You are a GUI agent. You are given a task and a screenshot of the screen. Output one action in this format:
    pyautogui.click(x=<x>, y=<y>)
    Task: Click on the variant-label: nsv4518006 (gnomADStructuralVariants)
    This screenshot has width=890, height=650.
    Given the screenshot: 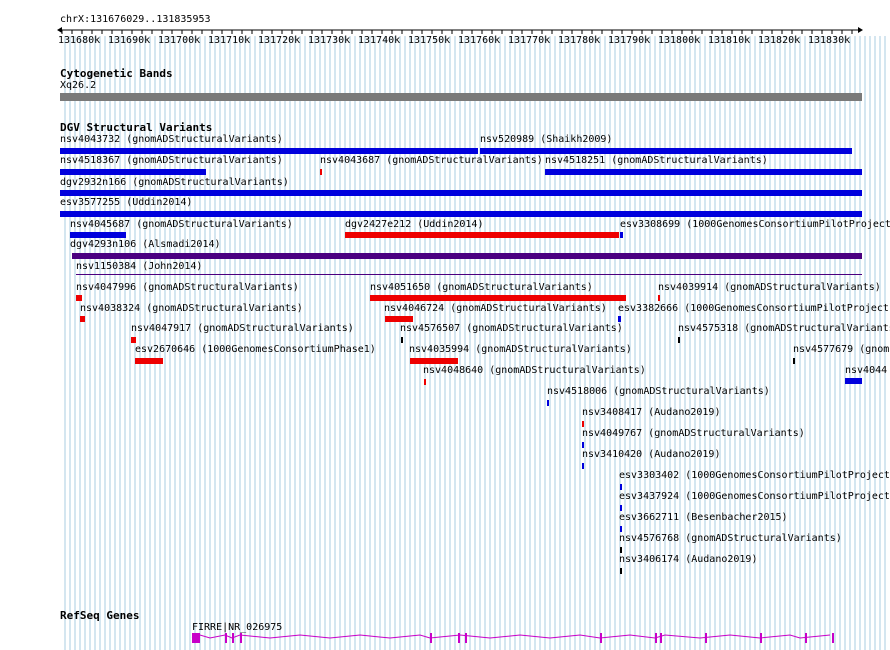 What is the action you would take?
    pyautogui.click(x=658, y=392)
    